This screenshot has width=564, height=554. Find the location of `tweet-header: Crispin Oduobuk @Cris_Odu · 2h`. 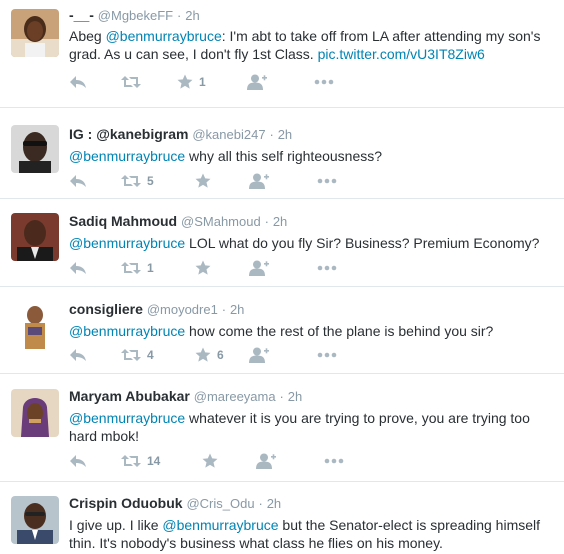

tweet-header: Crispin Oduobuk @Cris_Odu · 2h is located at coordinates (311, 503).